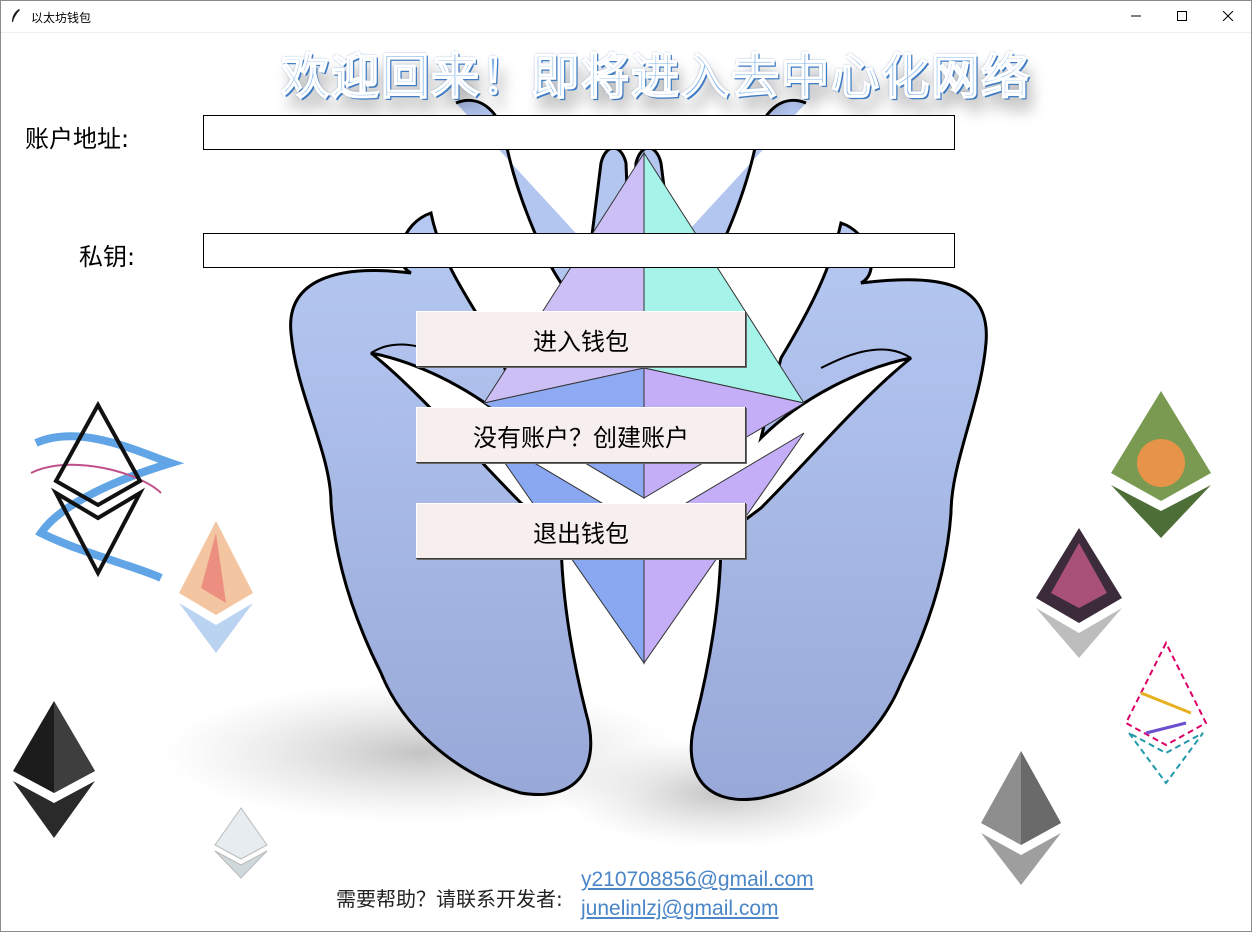 The height and width of the screenshot is (932, 1252). Describe the element at coordinates (626, 17) in the screenshot. I see `title-bar: 以太坊钱包` at that location.